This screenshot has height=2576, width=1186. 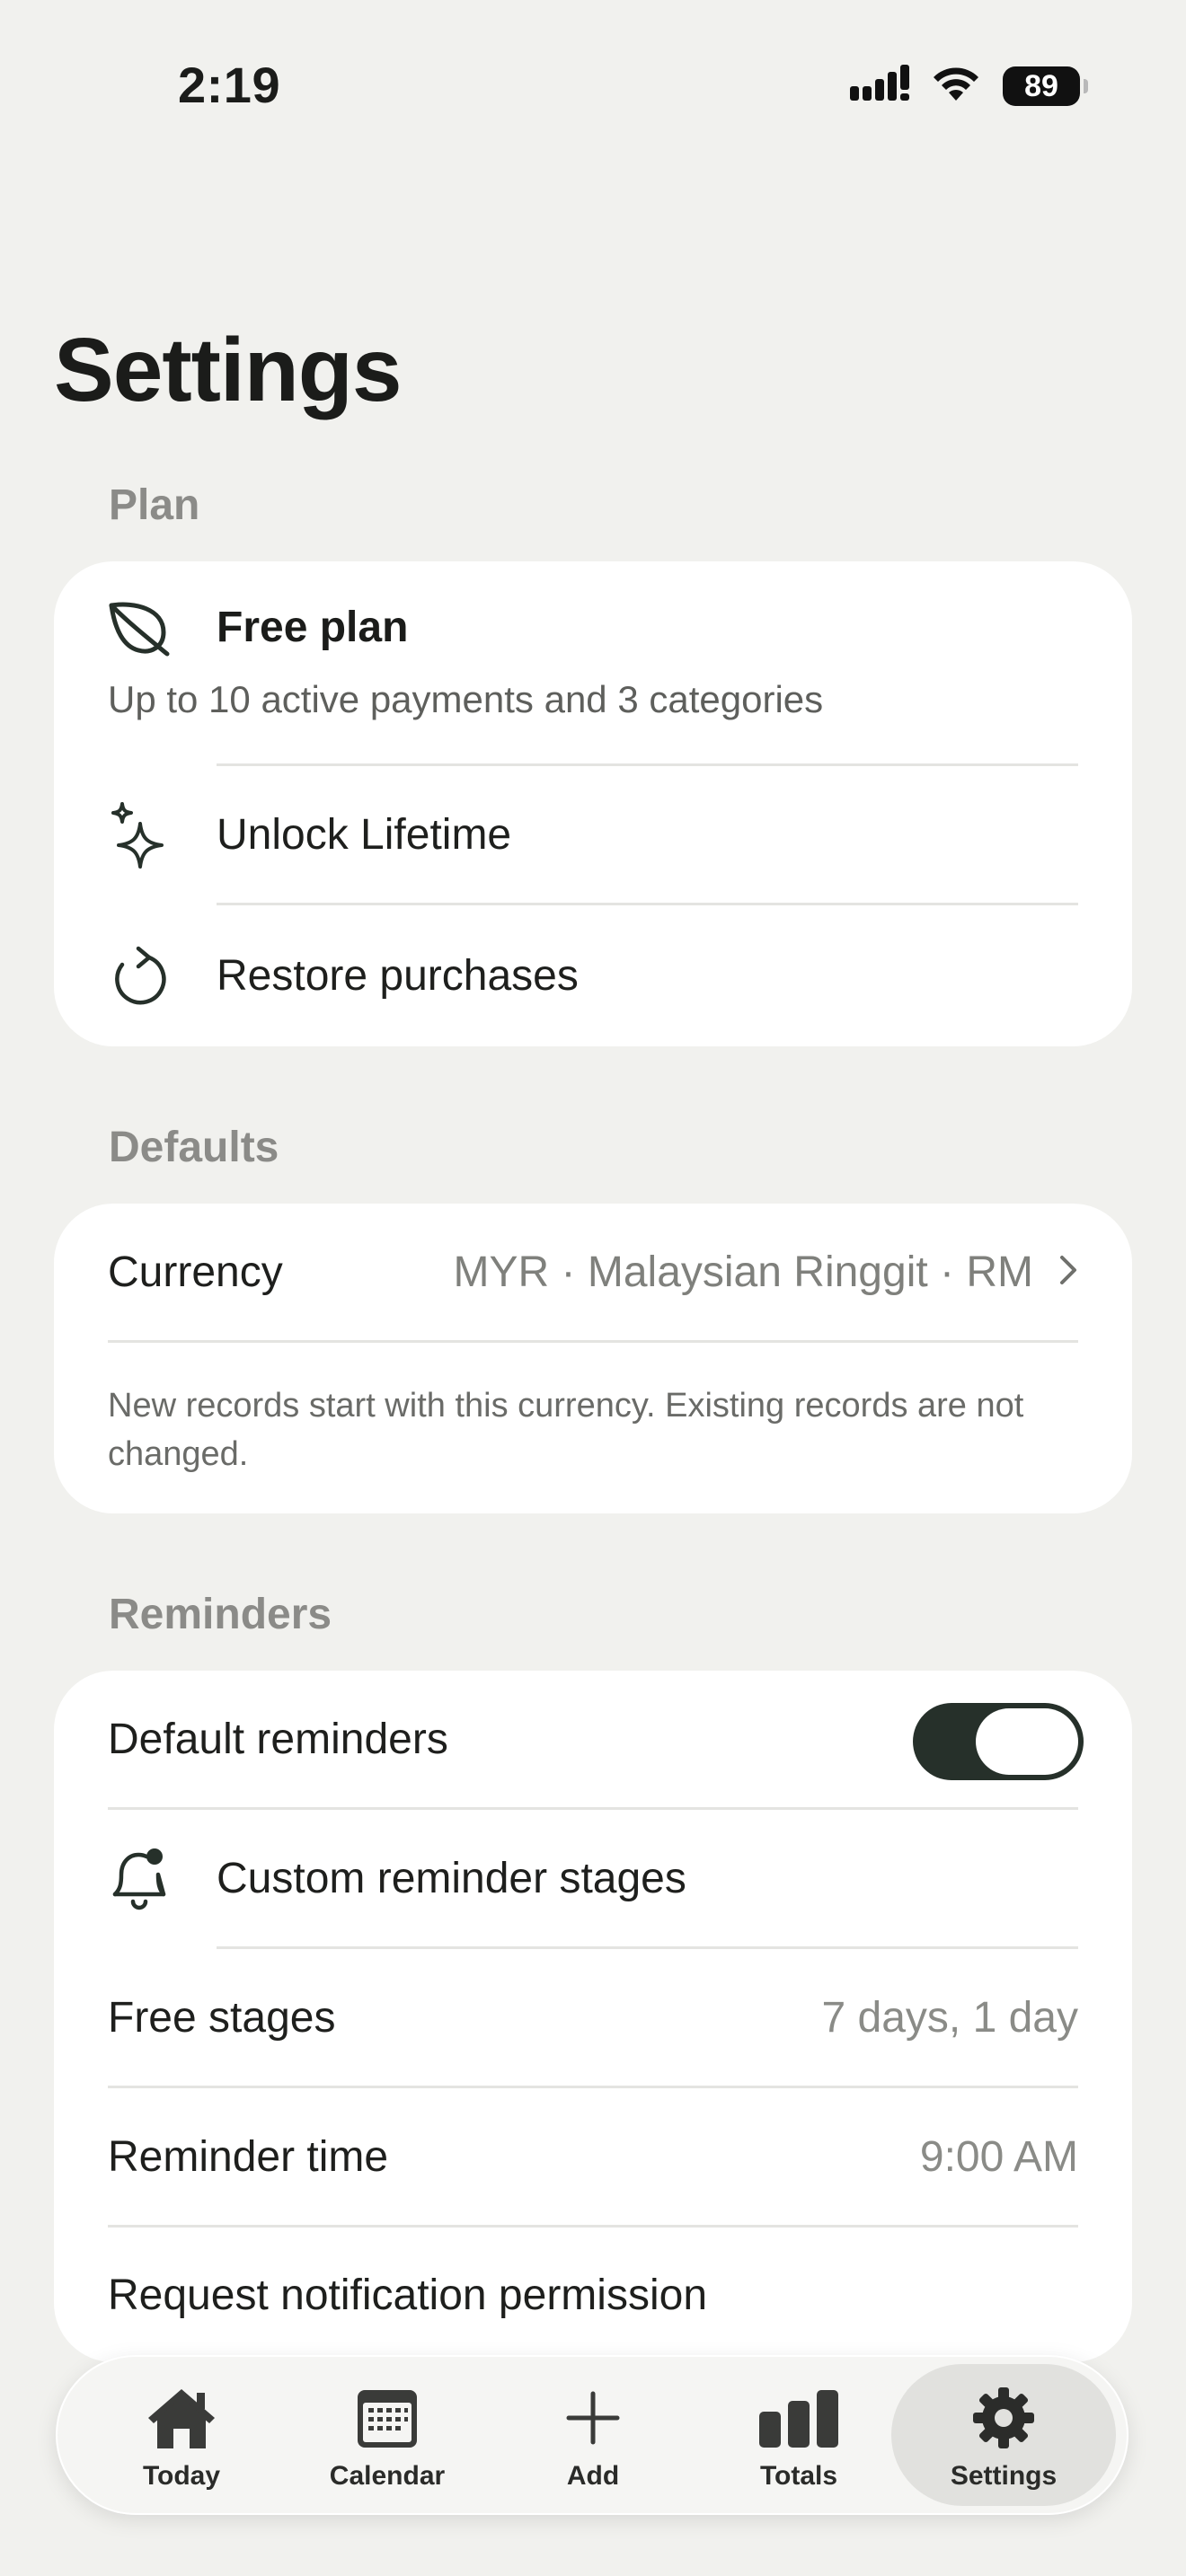 I want to click on custom-reminder-stages-label: Custom reminder stages, so click(x=451, y=1878).